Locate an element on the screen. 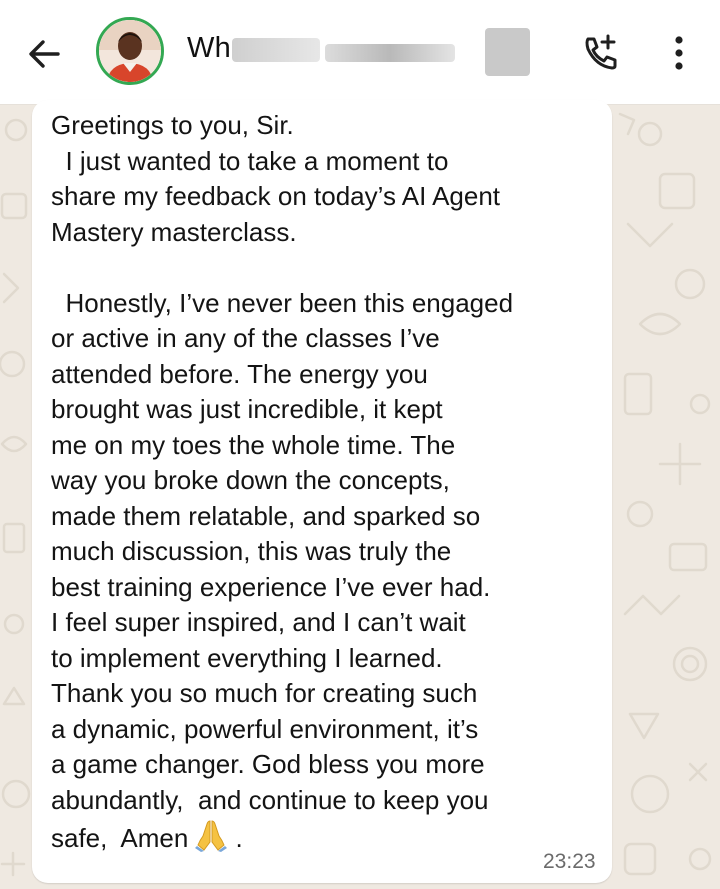 Image resolution: width=720 pixels, height=889 pixels. avatar is located at coordinates (130, 51).